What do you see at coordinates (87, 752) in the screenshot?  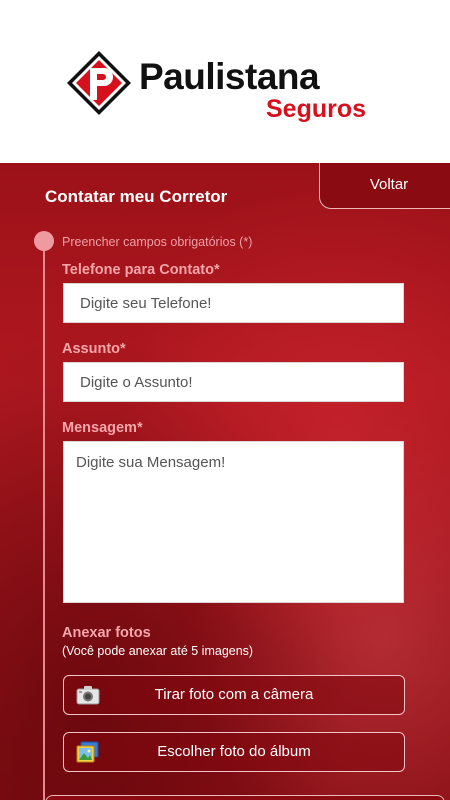 I see `photo-album-icon` at bounding box center [87, 752].